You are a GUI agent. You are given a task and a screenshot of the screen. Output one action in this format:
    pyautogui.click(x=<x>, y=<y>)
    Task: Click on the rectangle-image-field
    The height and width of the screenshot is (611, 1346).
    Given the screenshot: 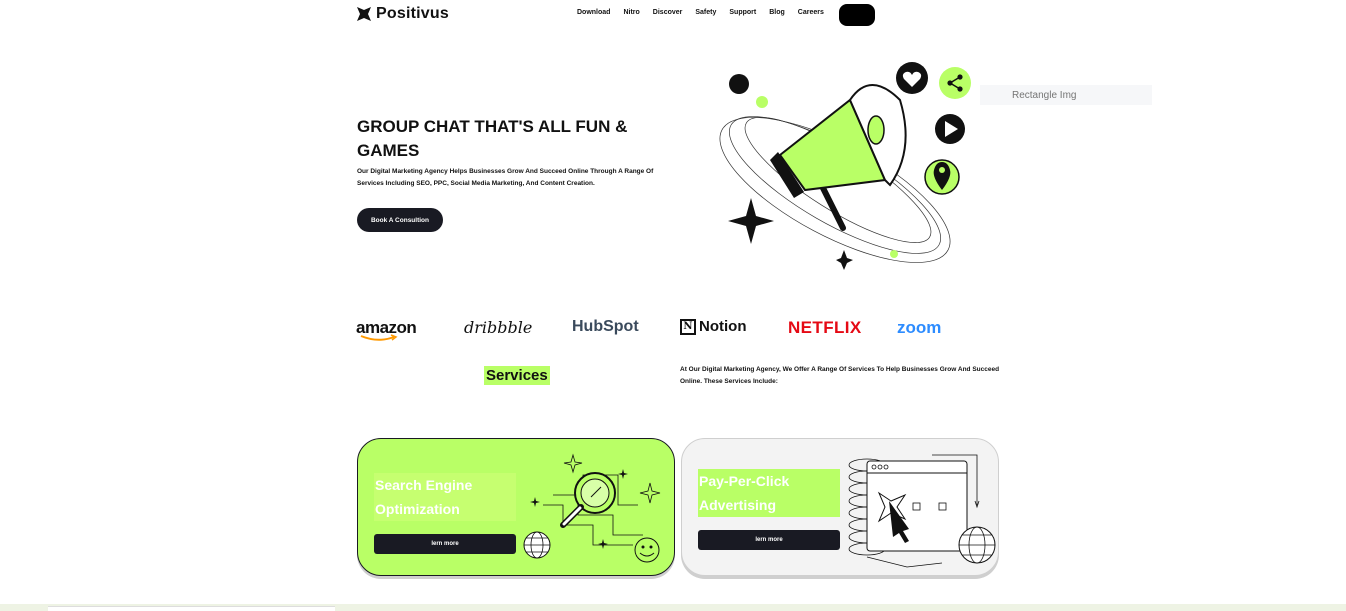 What is the action you would take?
    pyautogui.click(x=1066, y=95)
    